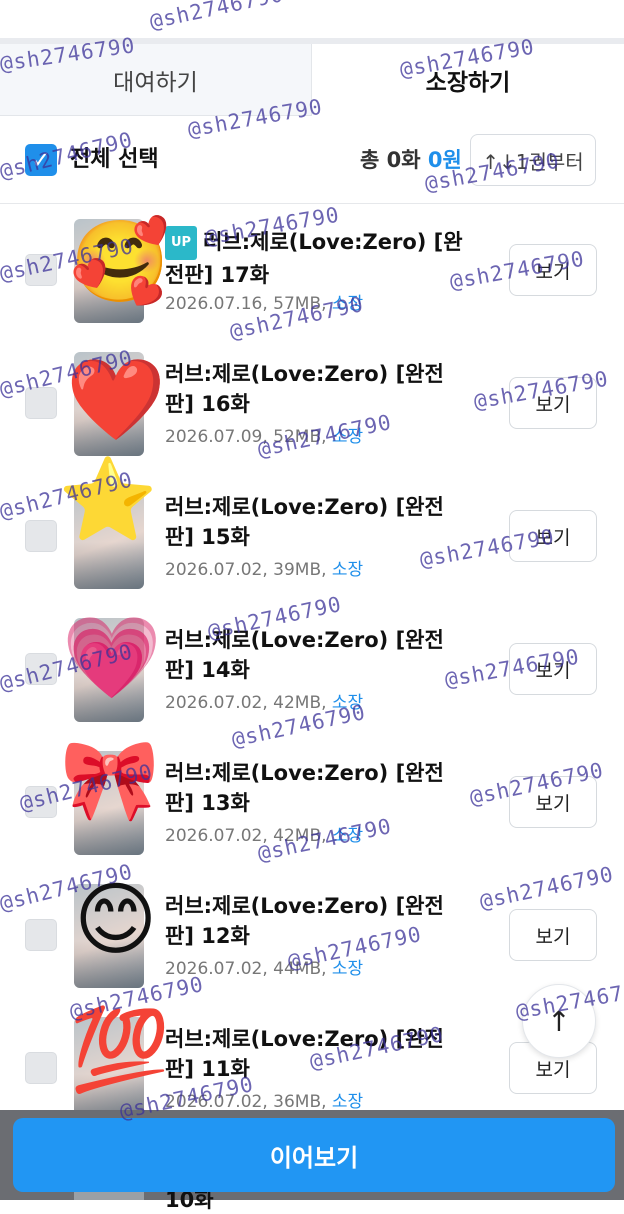 This screenshot has height=1214, width=624. I want to click on episode-title: 러브:제로(Love:Zero) [완전판] 14화, so click(315, 655).